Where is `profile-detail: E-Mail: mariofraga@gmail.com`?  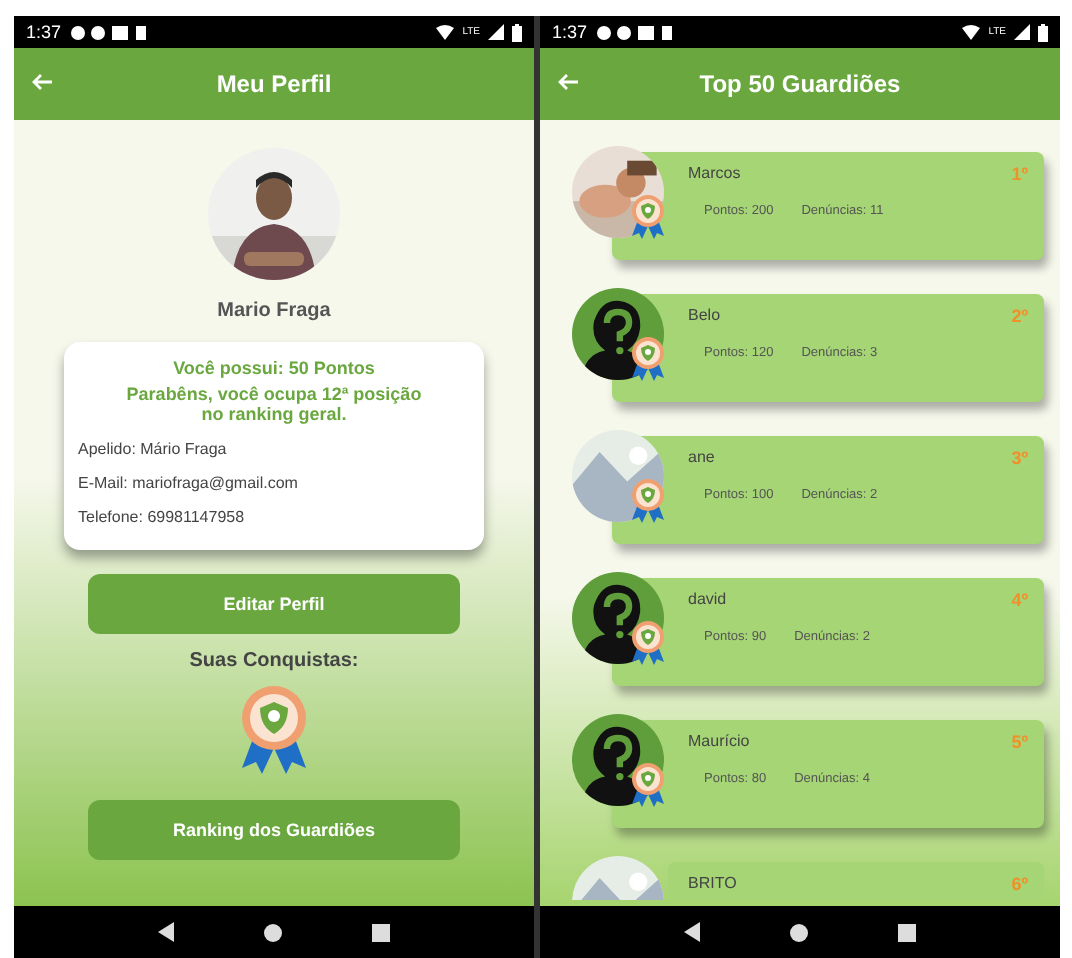 profile-detail: E-Mail: mariofraga@gmail.com is located at coordinates (189, 484).